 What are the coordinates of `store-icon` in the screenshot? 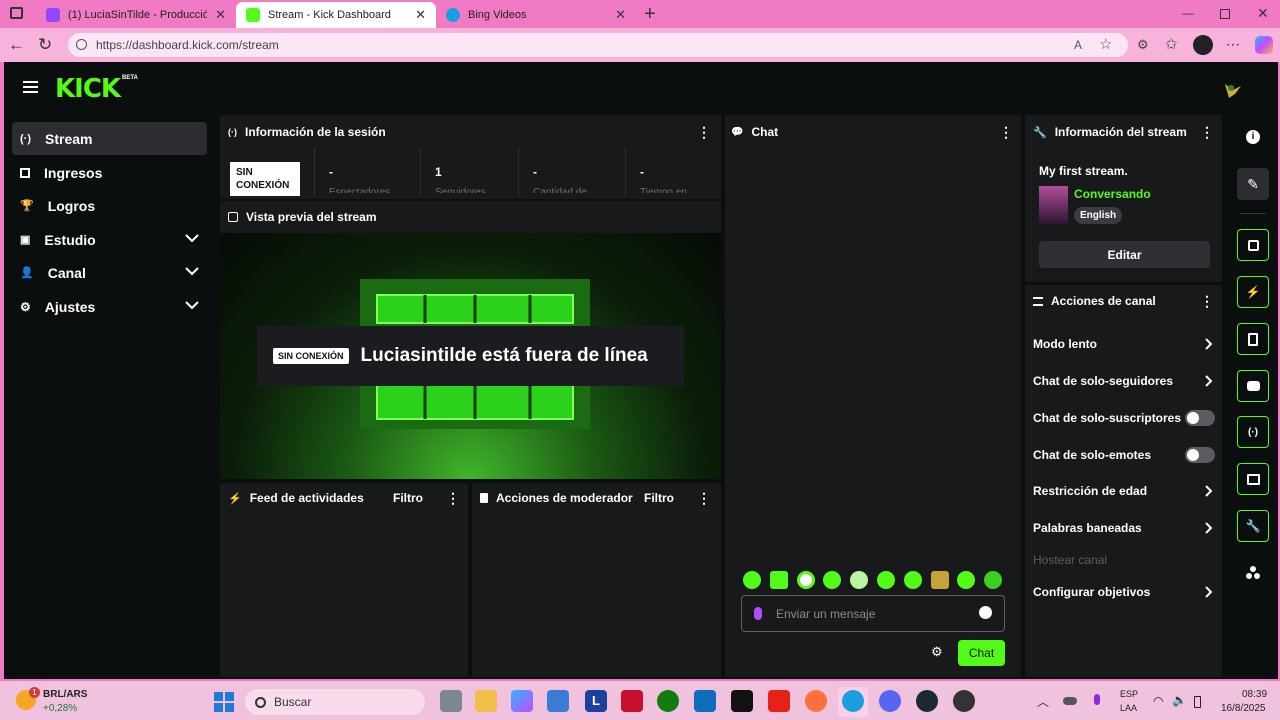 It's located at (558, 701).